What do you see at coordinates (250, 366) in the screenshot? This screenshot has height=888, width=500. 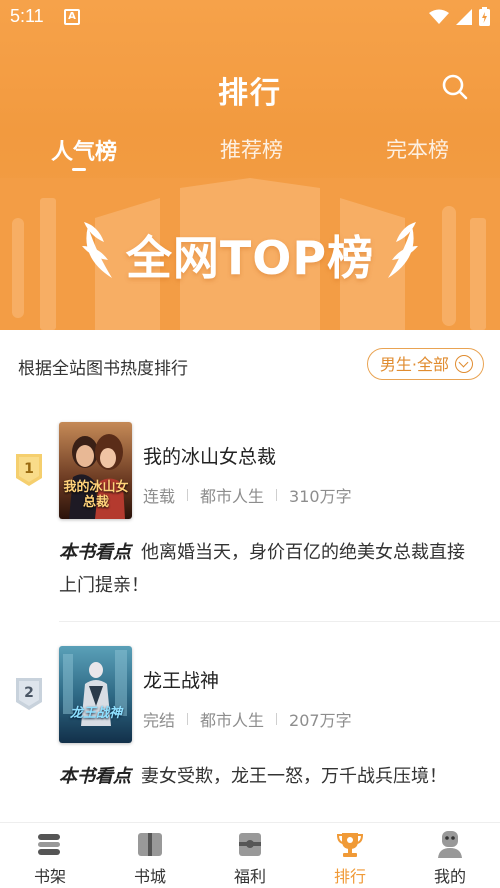 I see `filter-row: 根据全站图书热度排行 男生·全部` at bounding box center [250, 366].